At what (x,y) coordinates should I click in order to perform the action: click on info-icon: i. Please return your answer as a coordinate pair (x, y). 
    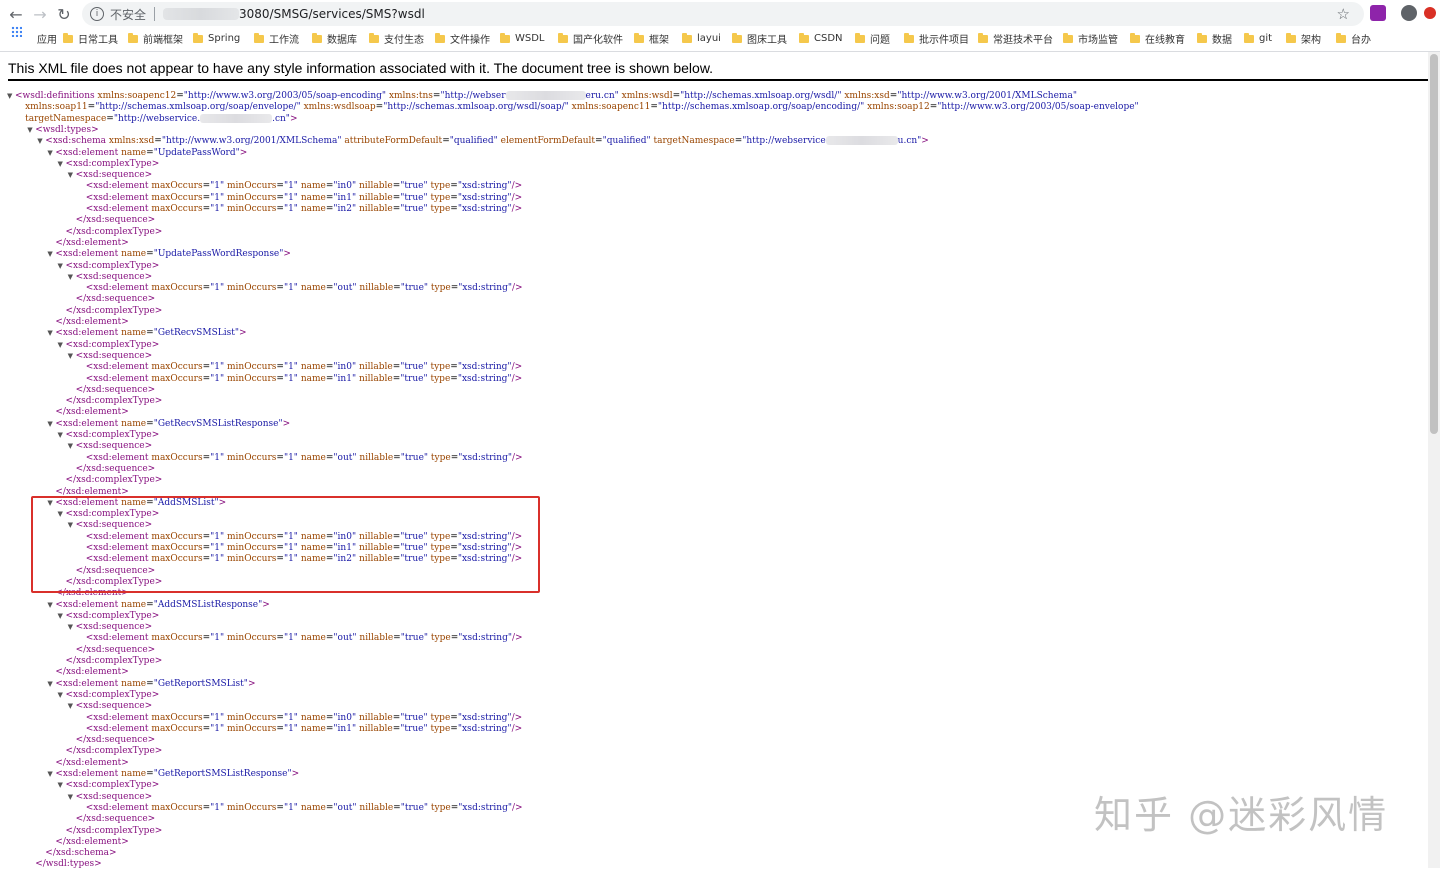
    Looking at the image, I should click on (97, 14).